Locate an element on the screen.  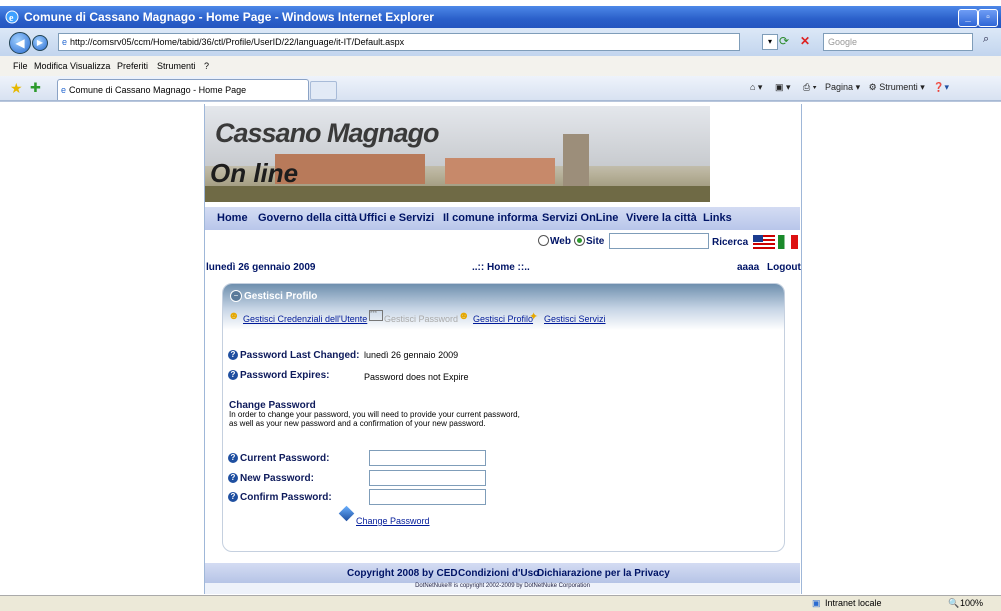
nav-comune-informa: Il comune informa is located at coordinates (490, 218).